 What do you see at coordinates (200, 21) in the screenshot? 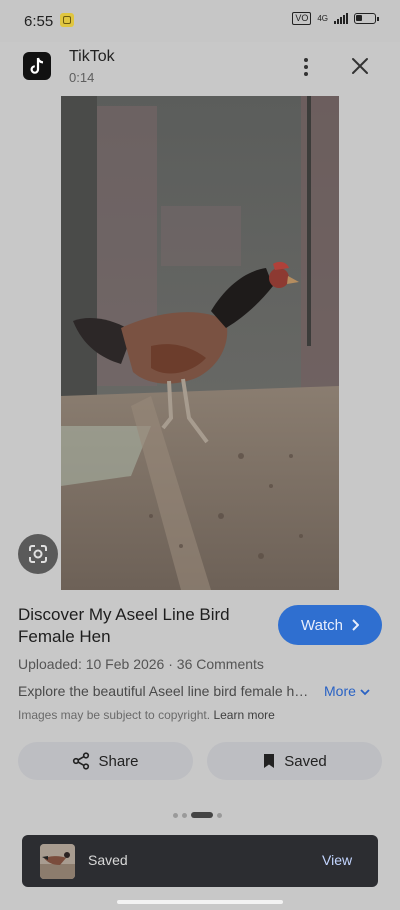
I see `status-bar: 6:55 VO 4G` at bounding box center [200, 21].